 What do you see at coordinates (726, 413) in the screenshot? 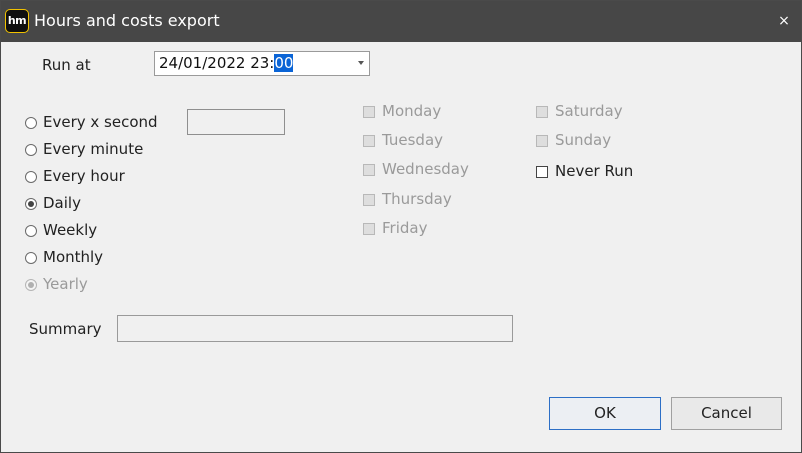
I see `cancel-button: Cancel` at bounding box center [726, 413].